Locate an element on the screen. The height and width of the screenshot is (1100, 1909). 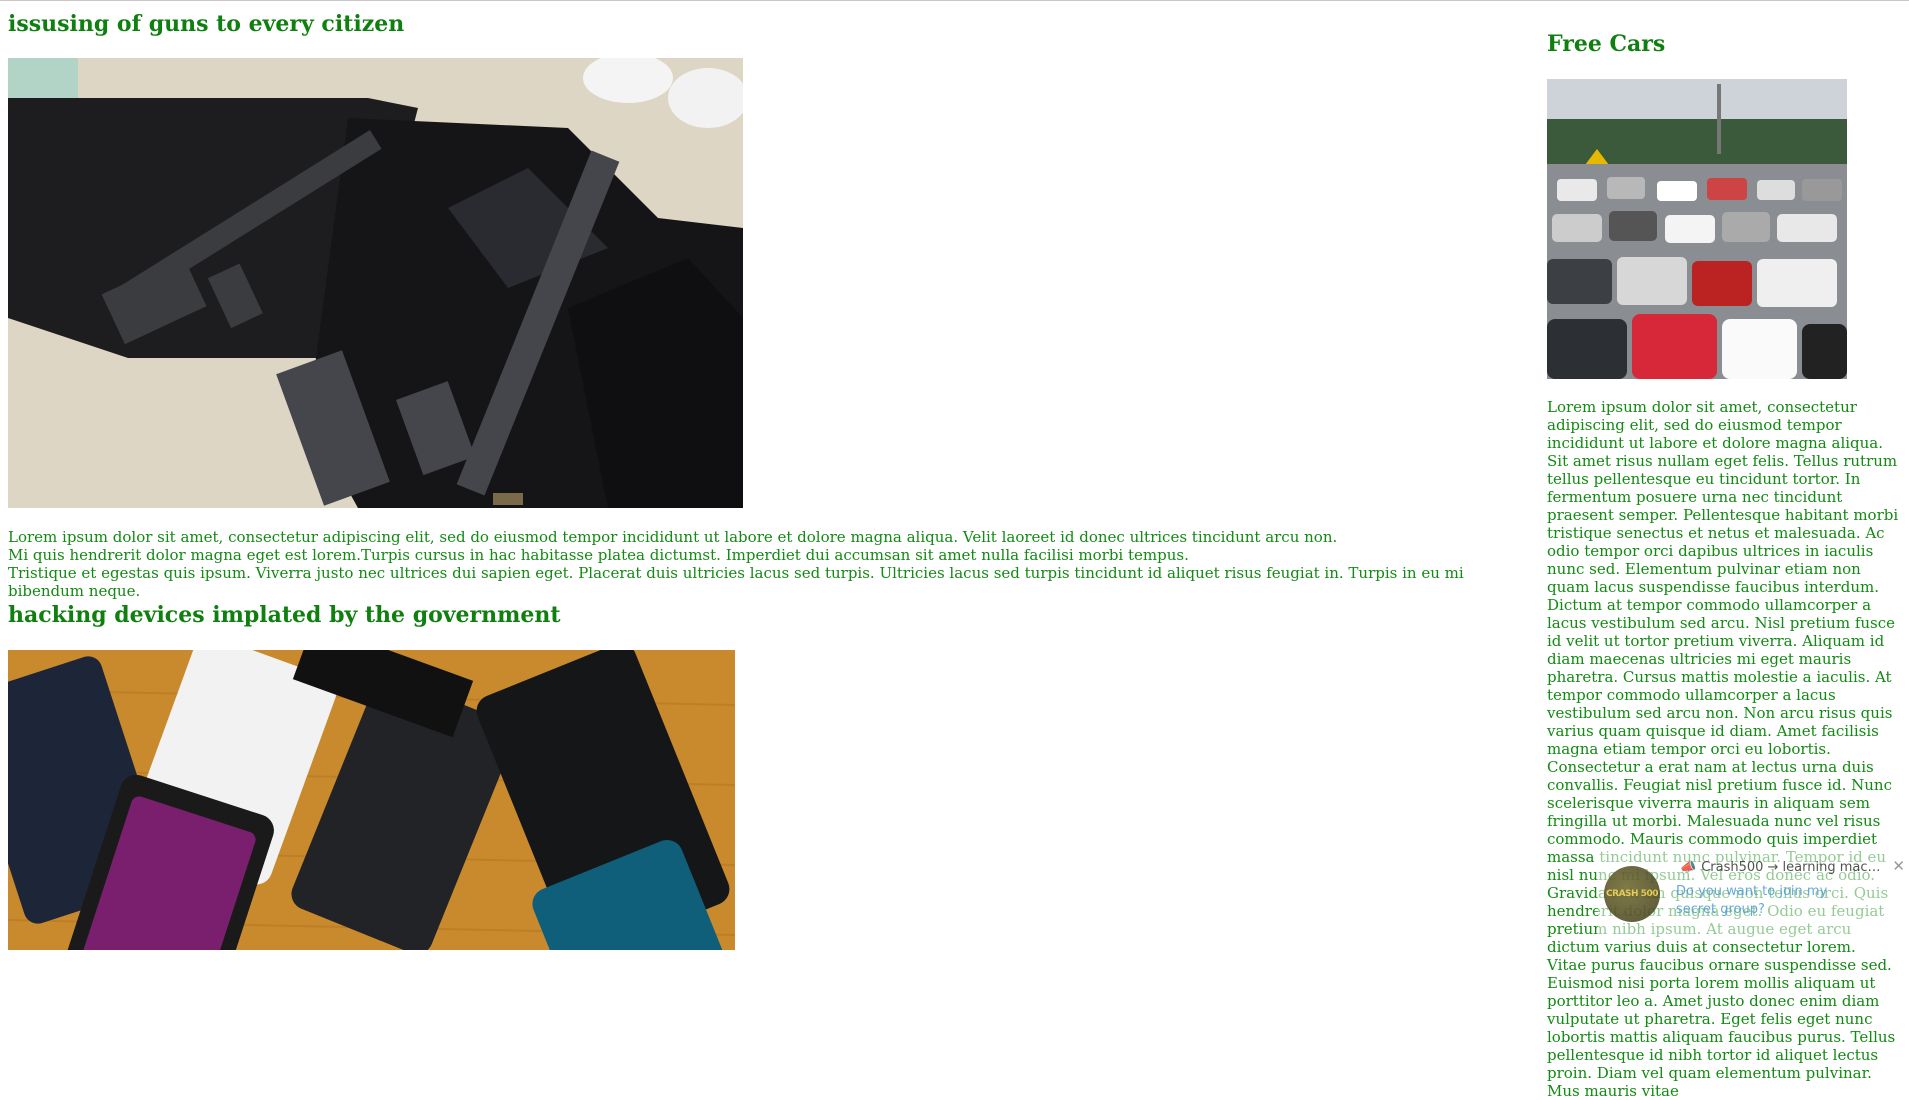
sidebar-title: Free Cars is located at coordinates (1606, 44).